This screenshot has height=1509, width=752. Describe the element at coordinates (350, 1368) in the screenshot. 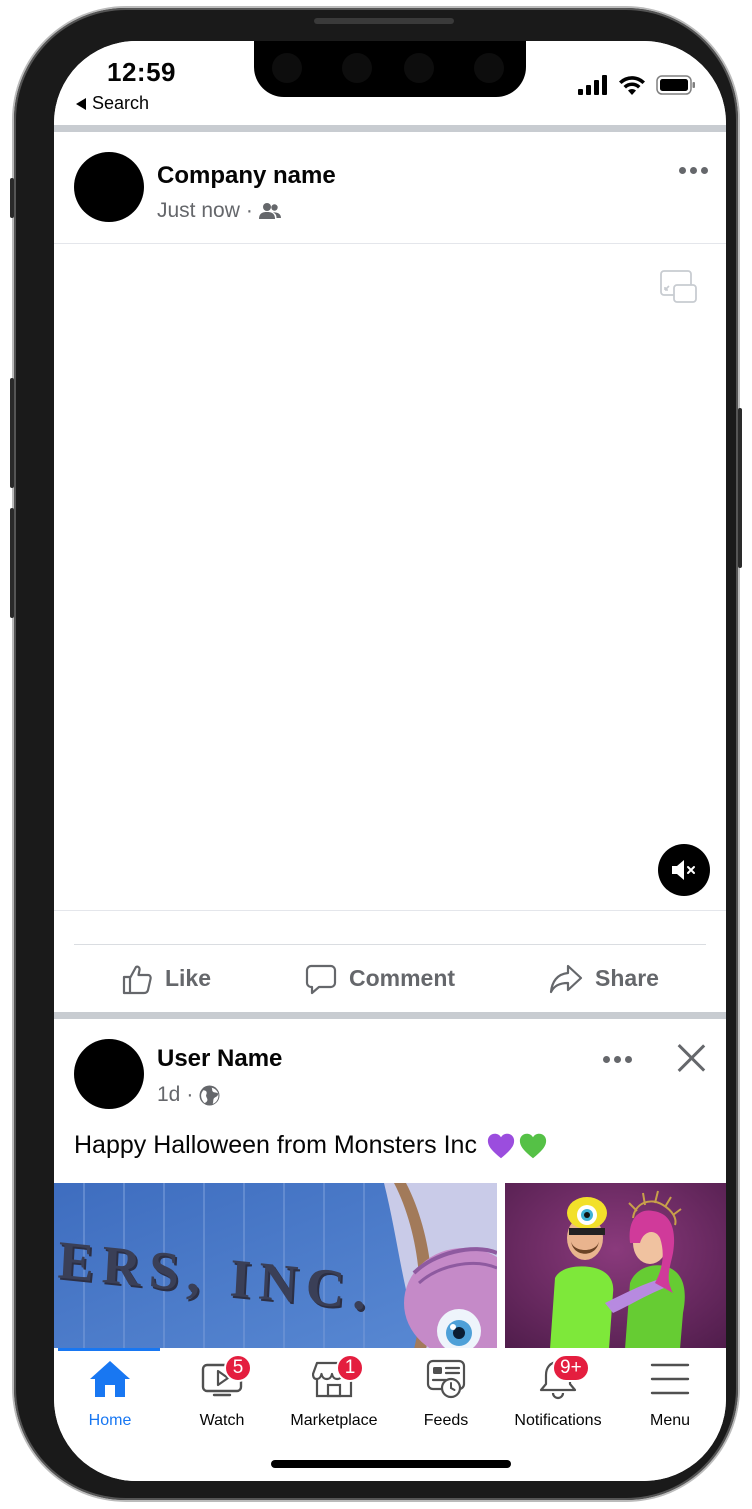

I see `marketplace-badge: 1` at that location.